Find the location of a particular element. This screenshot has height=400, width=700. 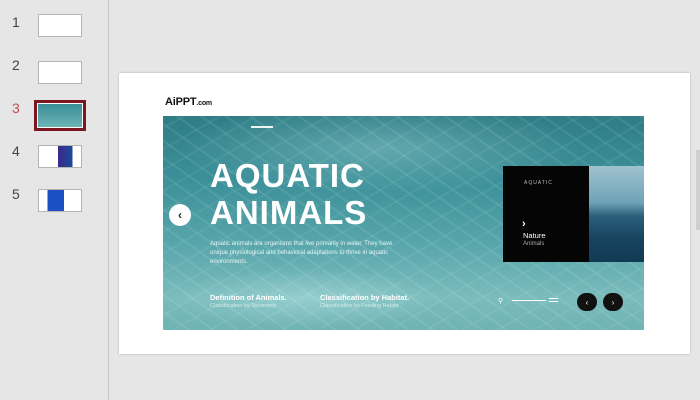

section-habitat-title: Classification by Habitat. is located at coordinates (364, 297).